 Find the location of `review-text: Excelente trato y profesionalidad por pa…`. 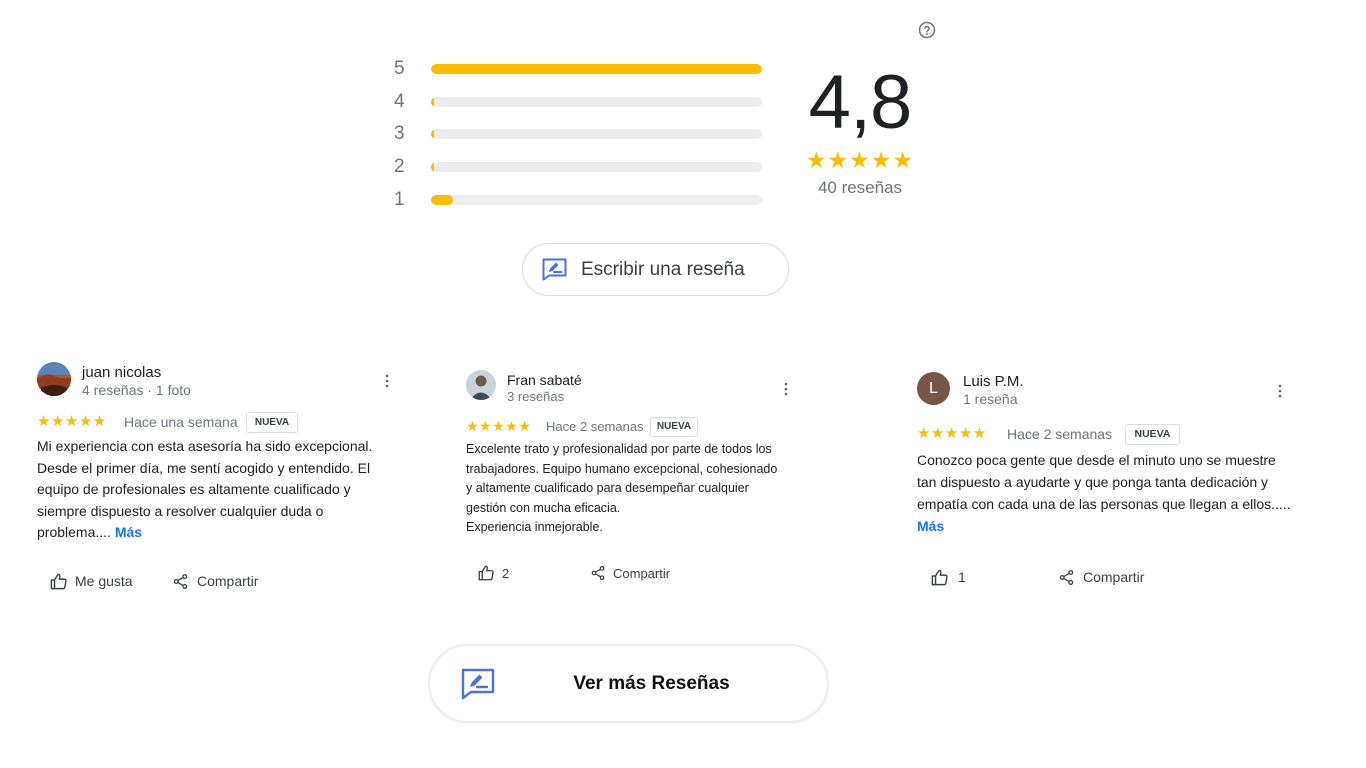

review-text: Excelente trato y profesionalidad por pa… is located at coordinates (631, 489).